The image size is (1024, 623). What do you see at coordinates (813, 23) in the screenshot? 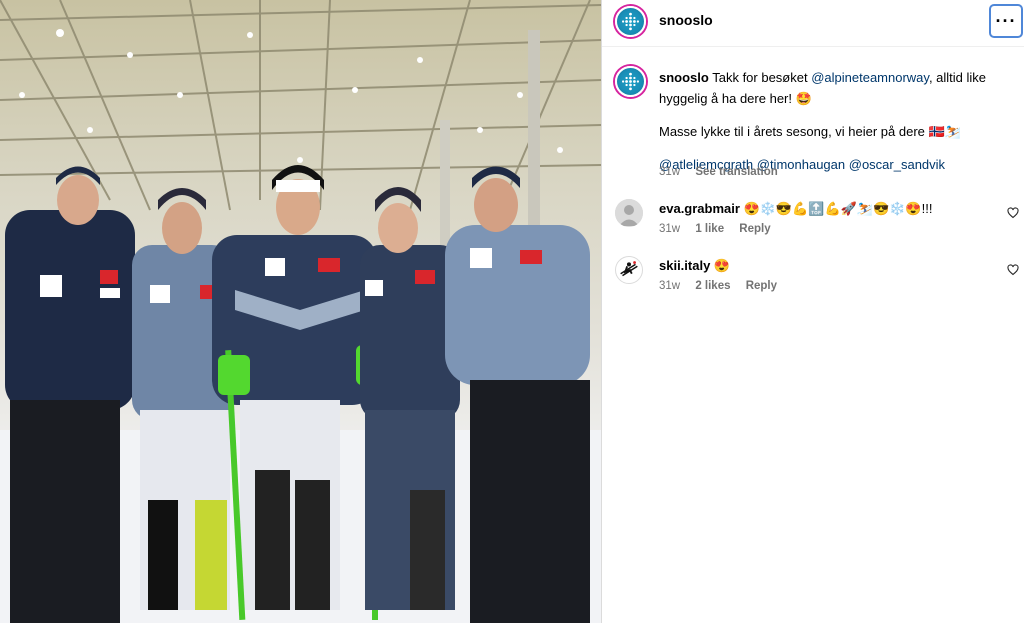
I see `post-header: snooslo ···` at bounding box center [813, 23].